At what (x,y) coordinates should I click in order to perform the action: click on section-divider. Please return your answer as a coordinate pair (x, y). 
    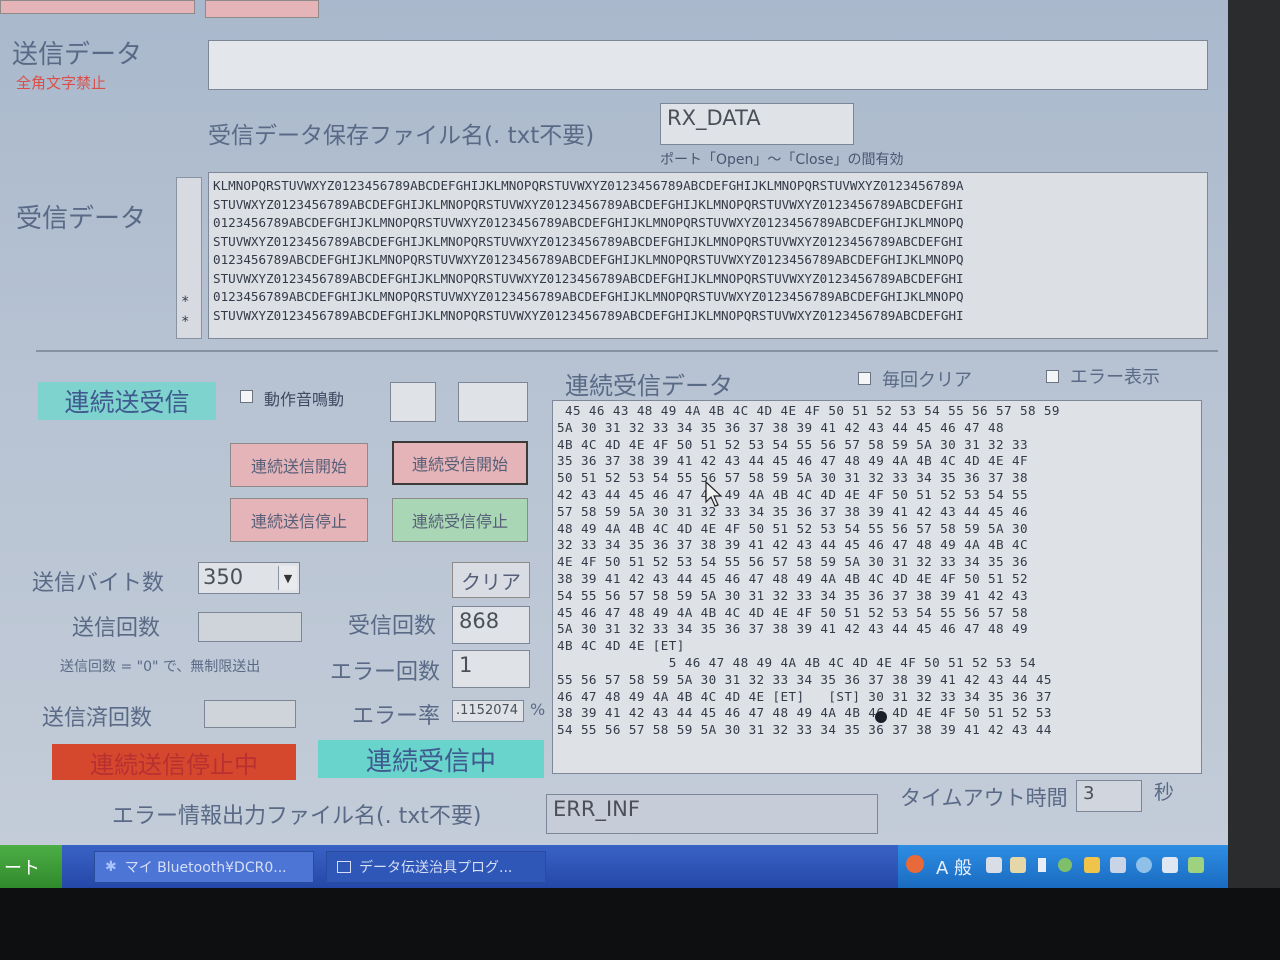
    Looking at the image, I should click on (627, 351).